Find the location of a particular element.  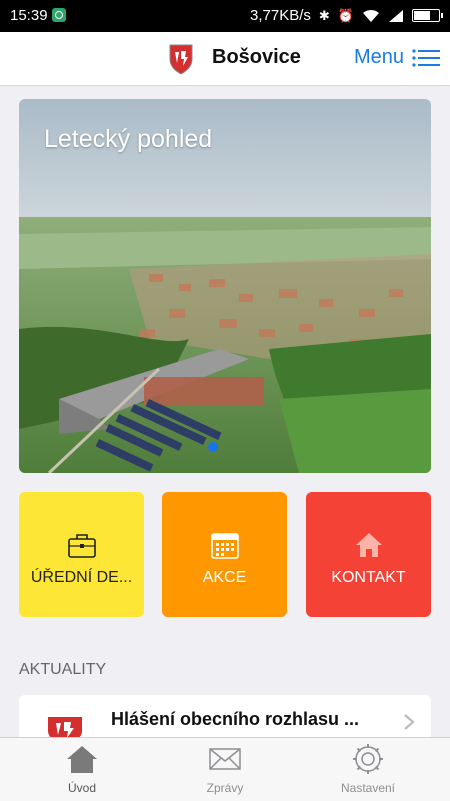

hero-caption: Letecký pohled is located at coordinates (128, 139).